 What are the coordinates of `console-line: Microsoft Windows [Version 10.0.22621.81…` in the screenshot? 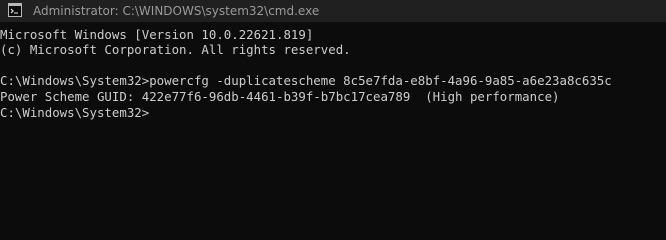 It's located at (157, 34).